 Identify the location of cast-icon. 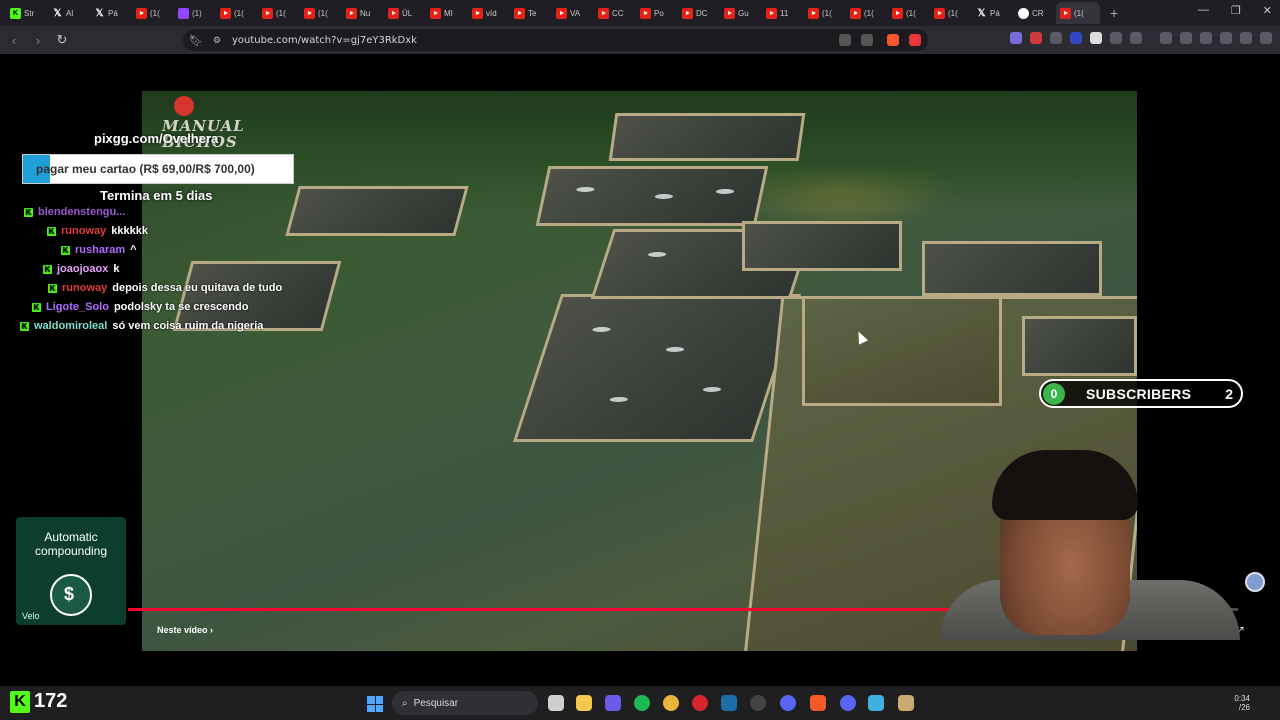
(845, 40).